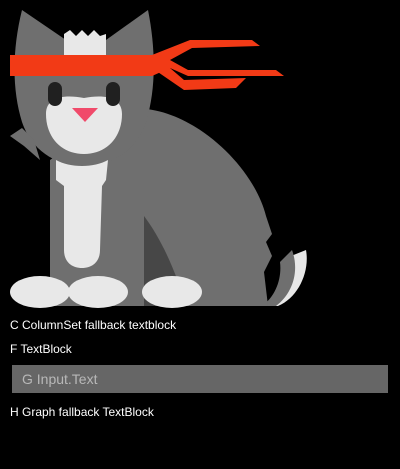 The width and height of the screenshot is (400, 469). What do you see at coordinates (82, 412) in the screenshot?
I see `graph-fallback-text: H Graph fallback TextBlock` at bounding box center [82, 412].